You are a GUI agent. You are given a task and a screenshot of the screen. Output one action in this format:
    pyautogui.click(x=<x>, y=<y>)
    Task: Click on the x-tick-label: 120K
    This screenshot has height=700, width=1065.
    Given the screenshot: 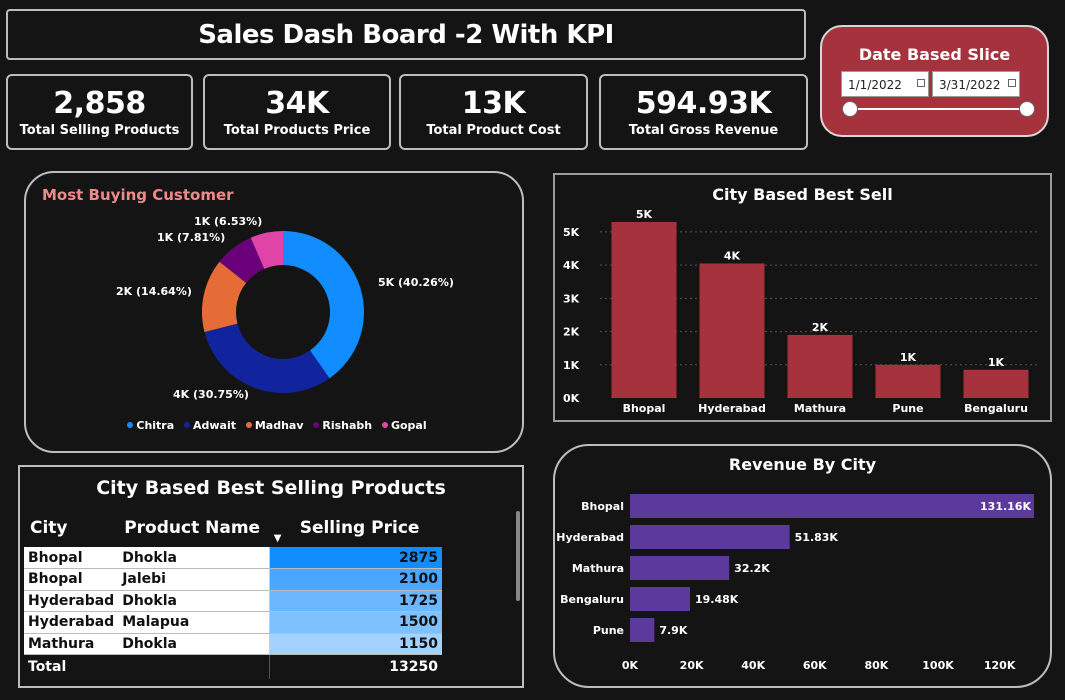 What is the action you would take?
    pyautogui.click(x=1000, y=665)
    